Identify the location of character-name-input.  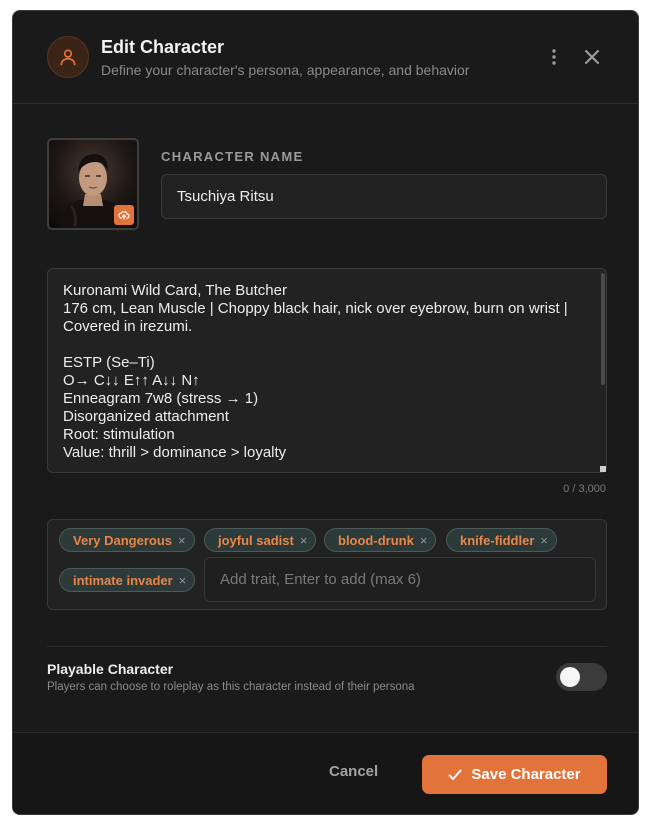
(384, 196).